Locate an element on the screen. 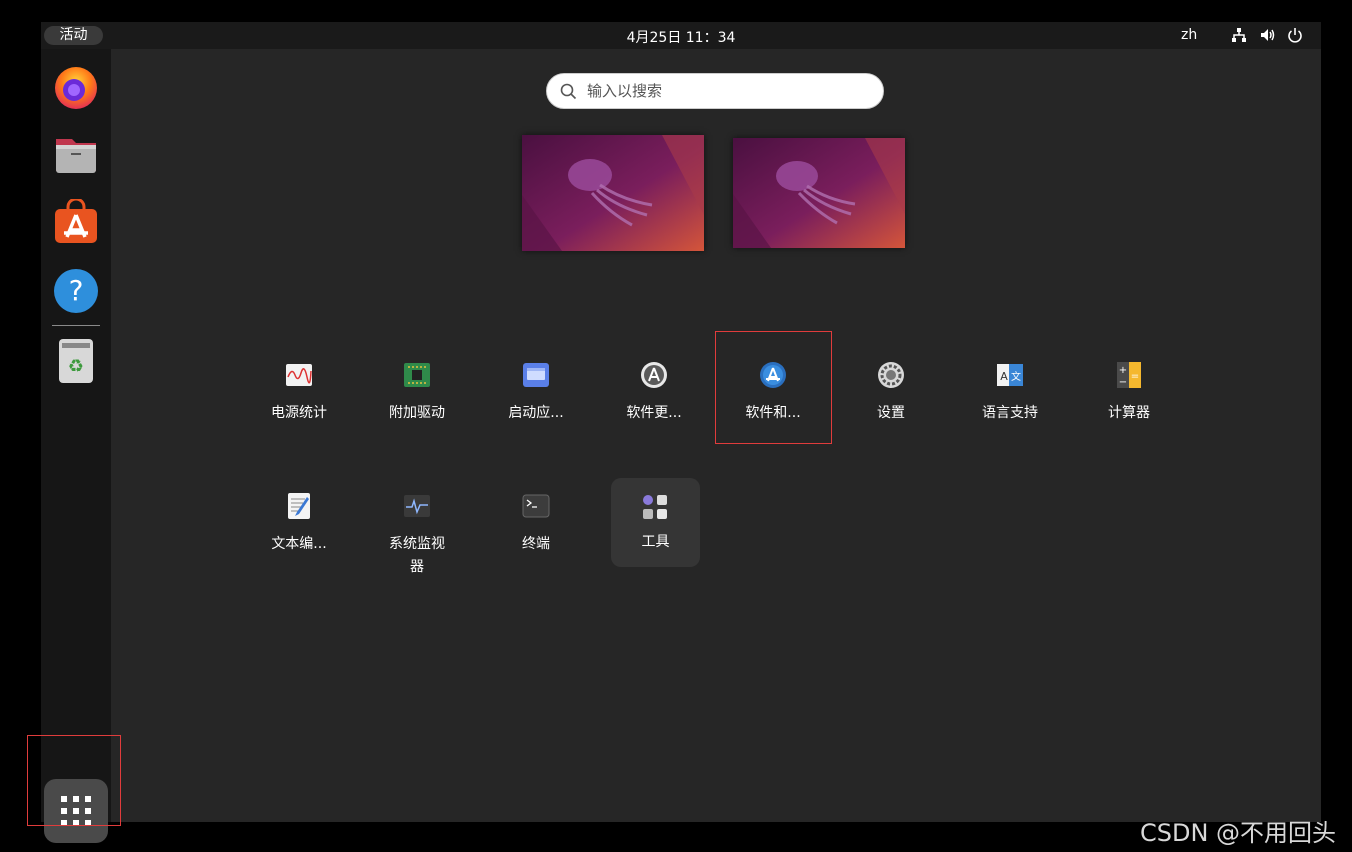  language-support-icon: A 文 is located at coordinates (1010, 375).